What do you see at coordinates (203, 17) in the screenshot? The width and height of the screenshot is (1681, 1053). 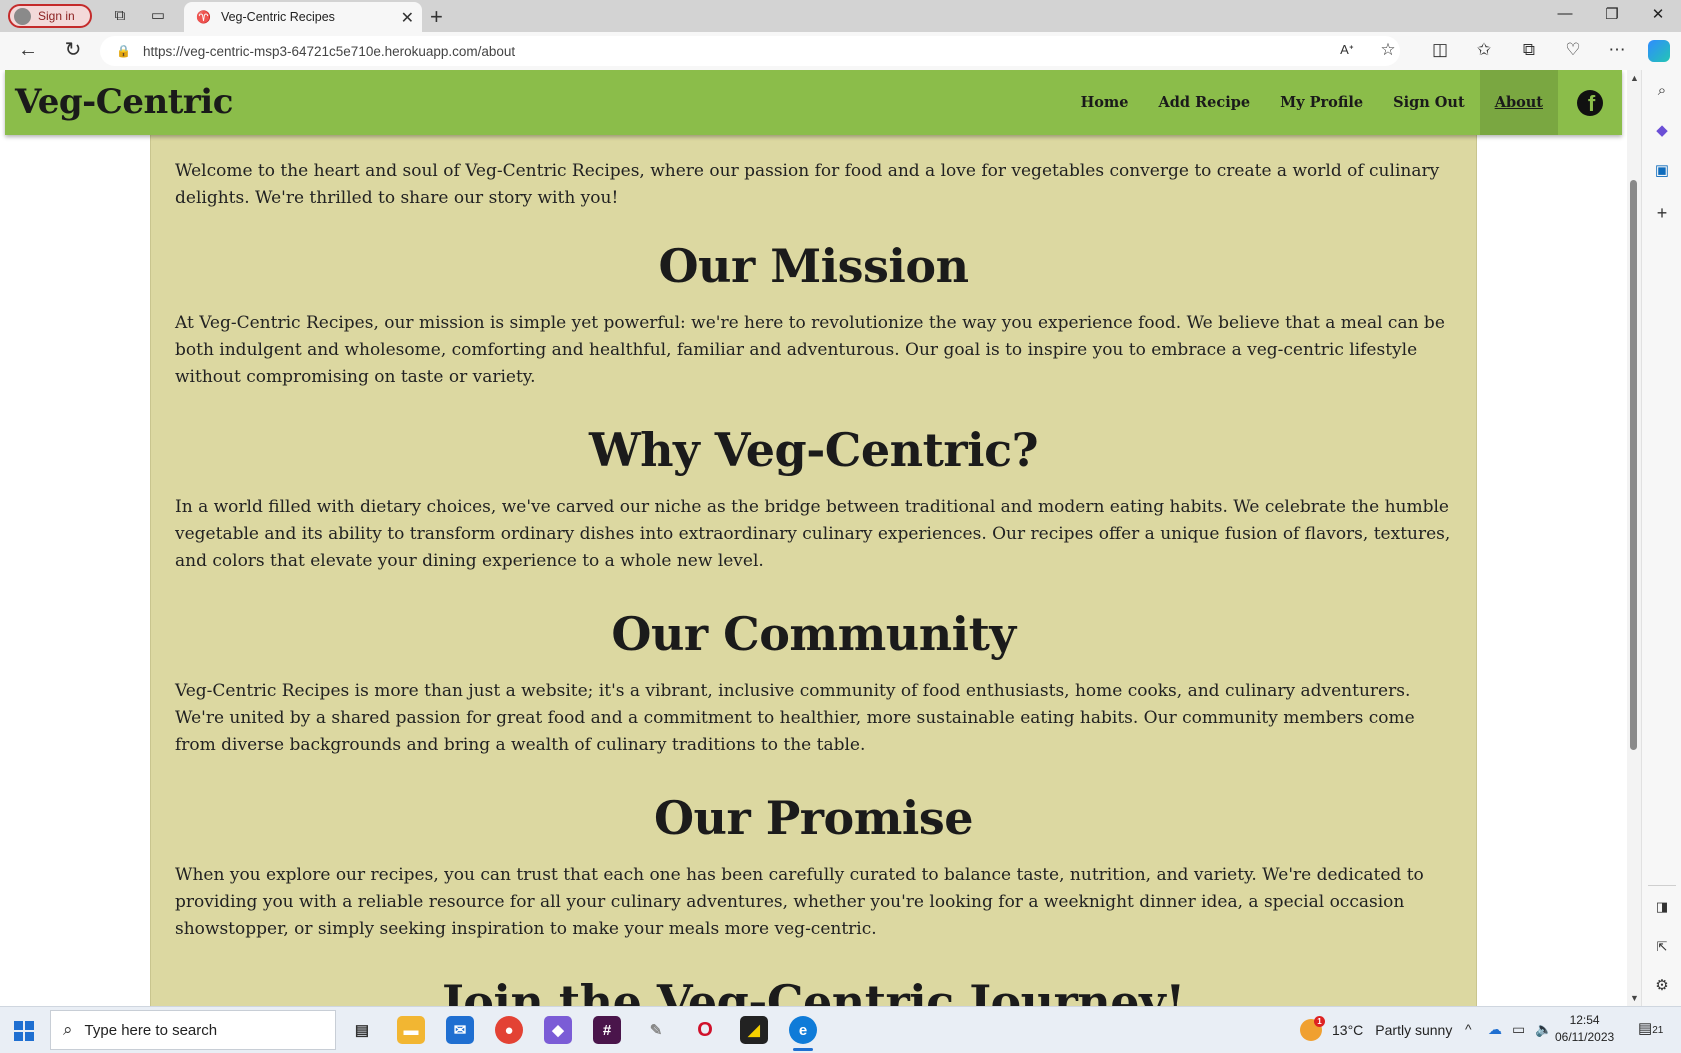 I see `site-favicon-icon: ♈` at bounding box center [203, 17].